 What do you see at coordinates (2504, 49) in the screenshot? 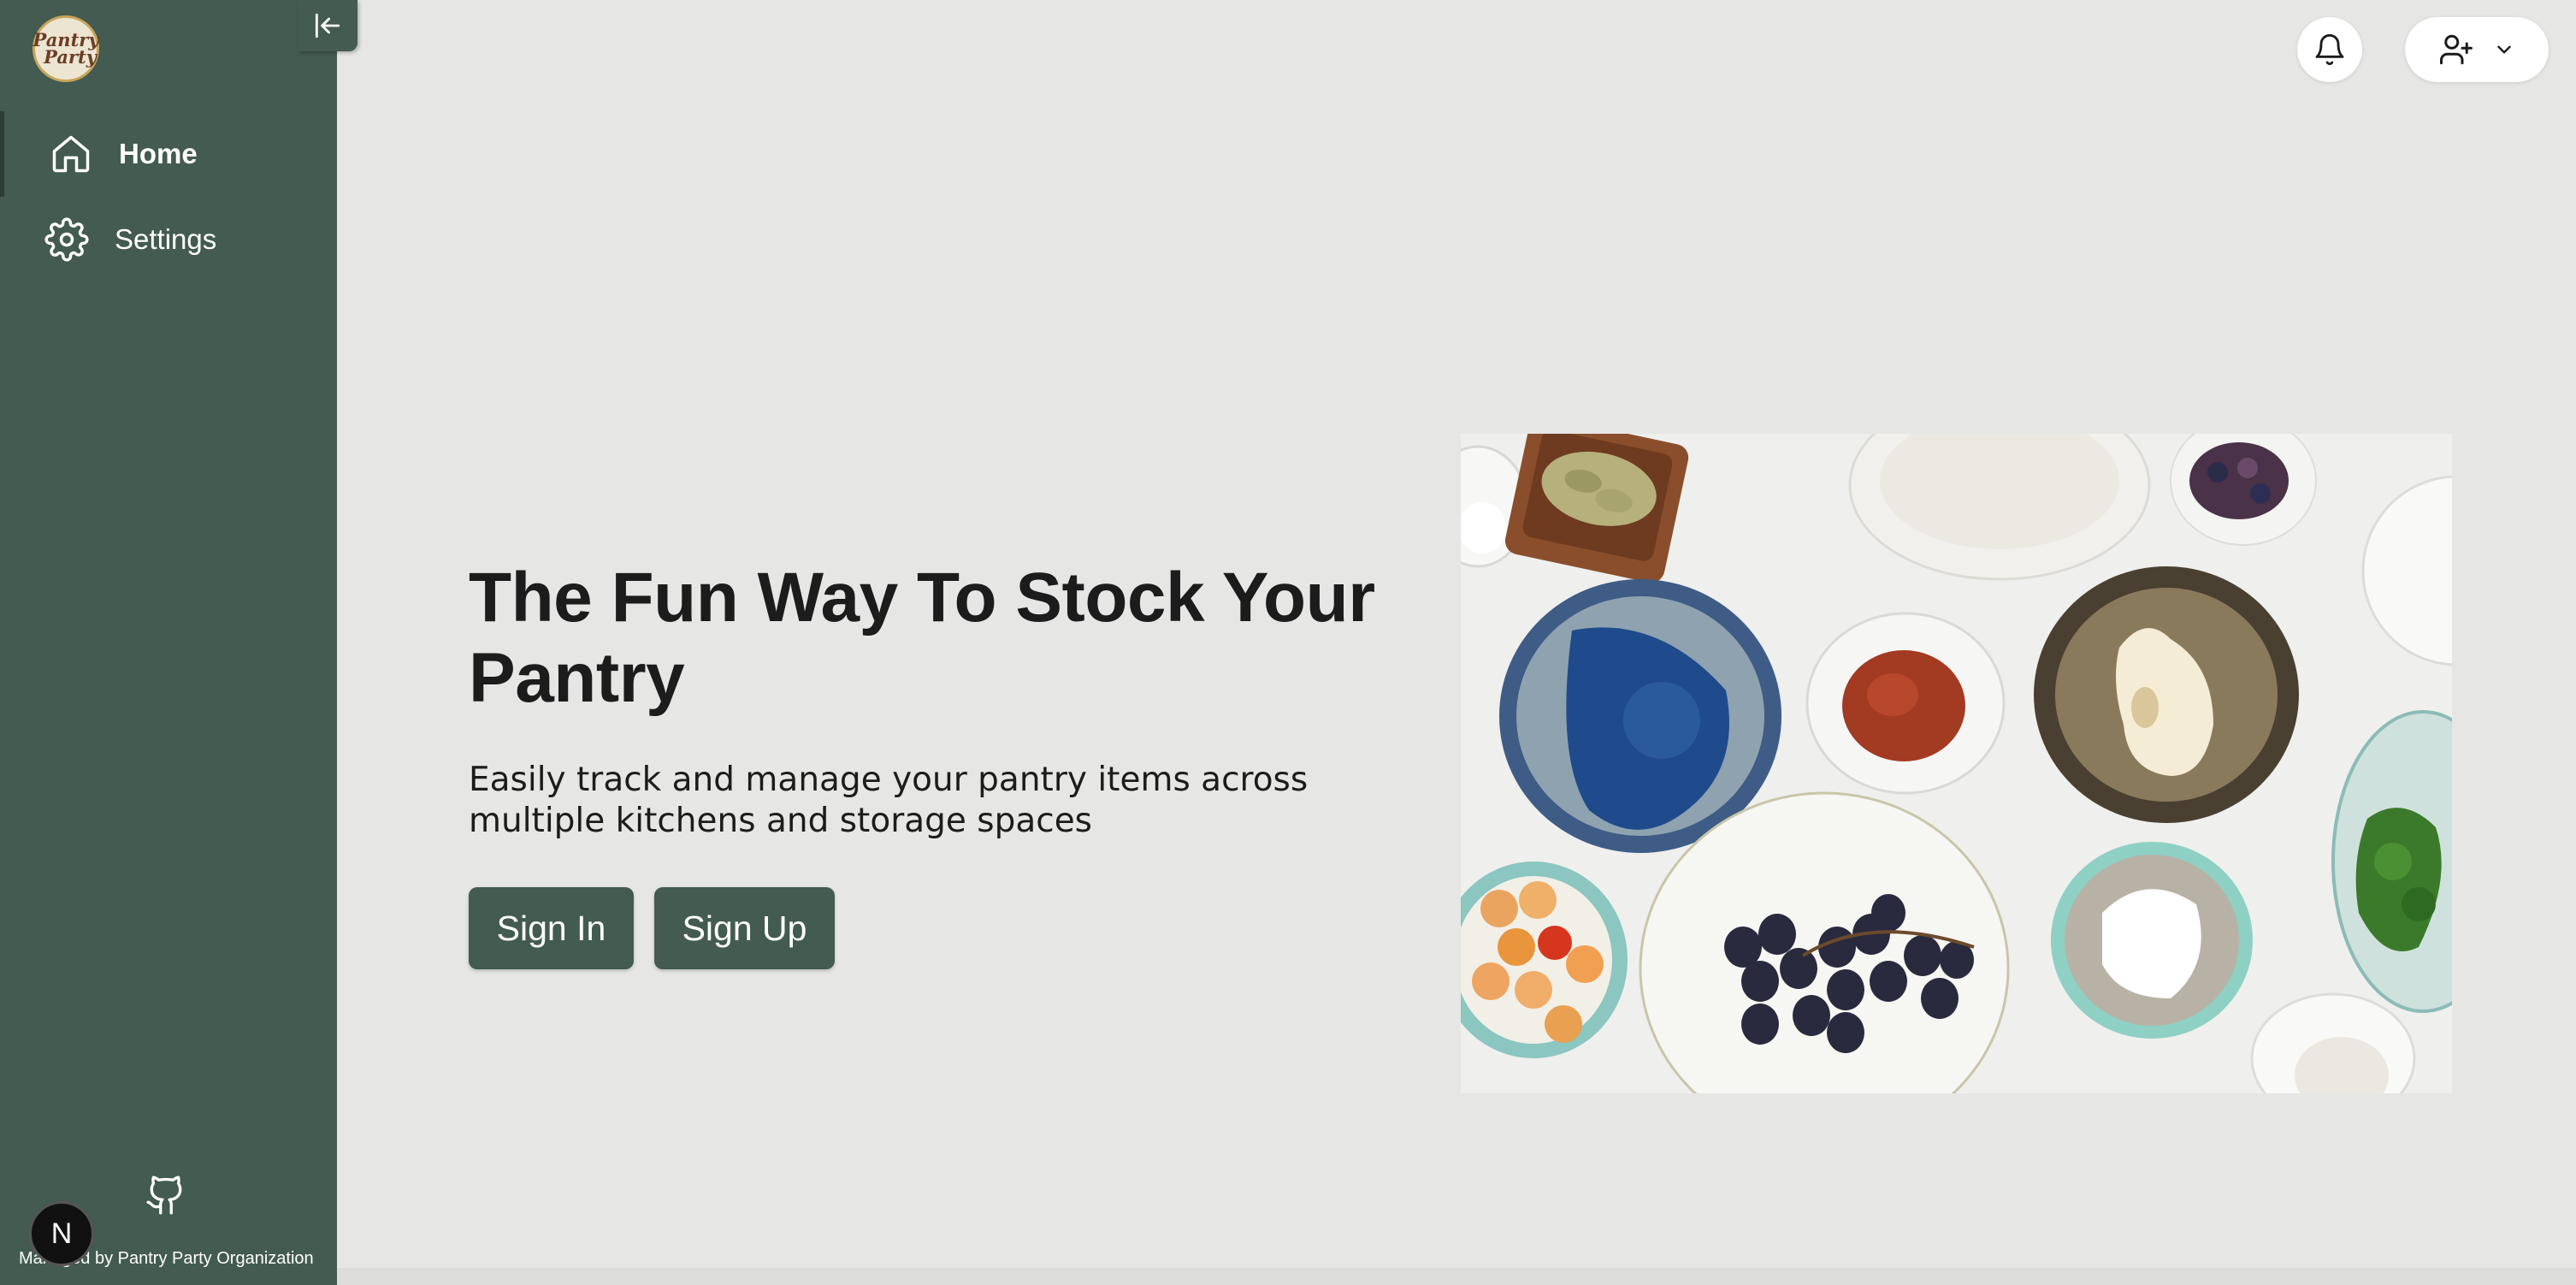
I see `chevron-down-icon` at bounding box center [2504, 49].